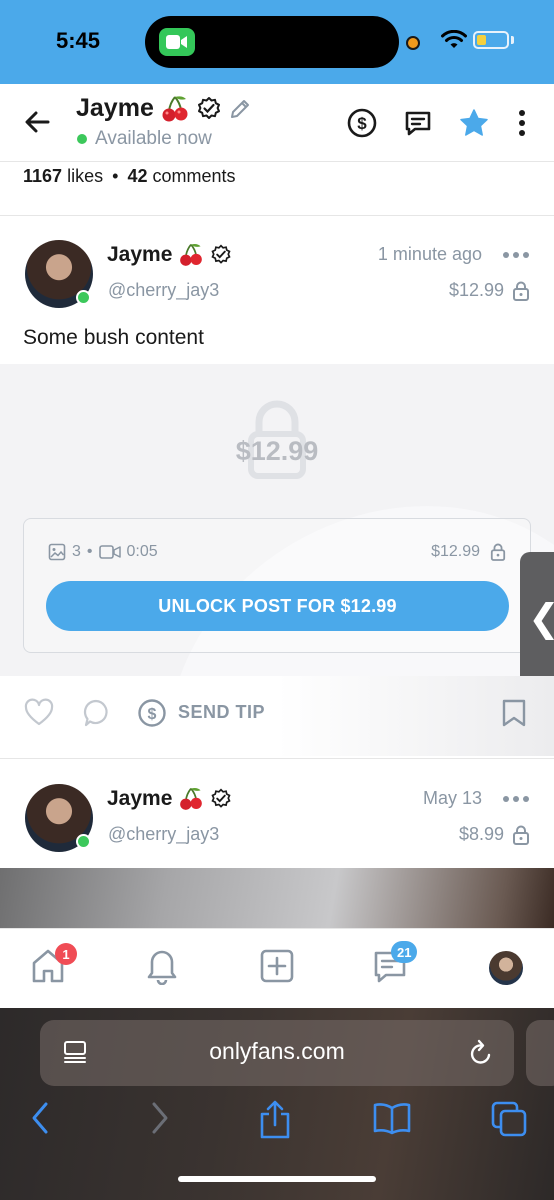 This screenshot has width=554, height=1200. Describe the element at coordinates (43, 176) in the screenshot. I see `likes-count: 1167` at that location.